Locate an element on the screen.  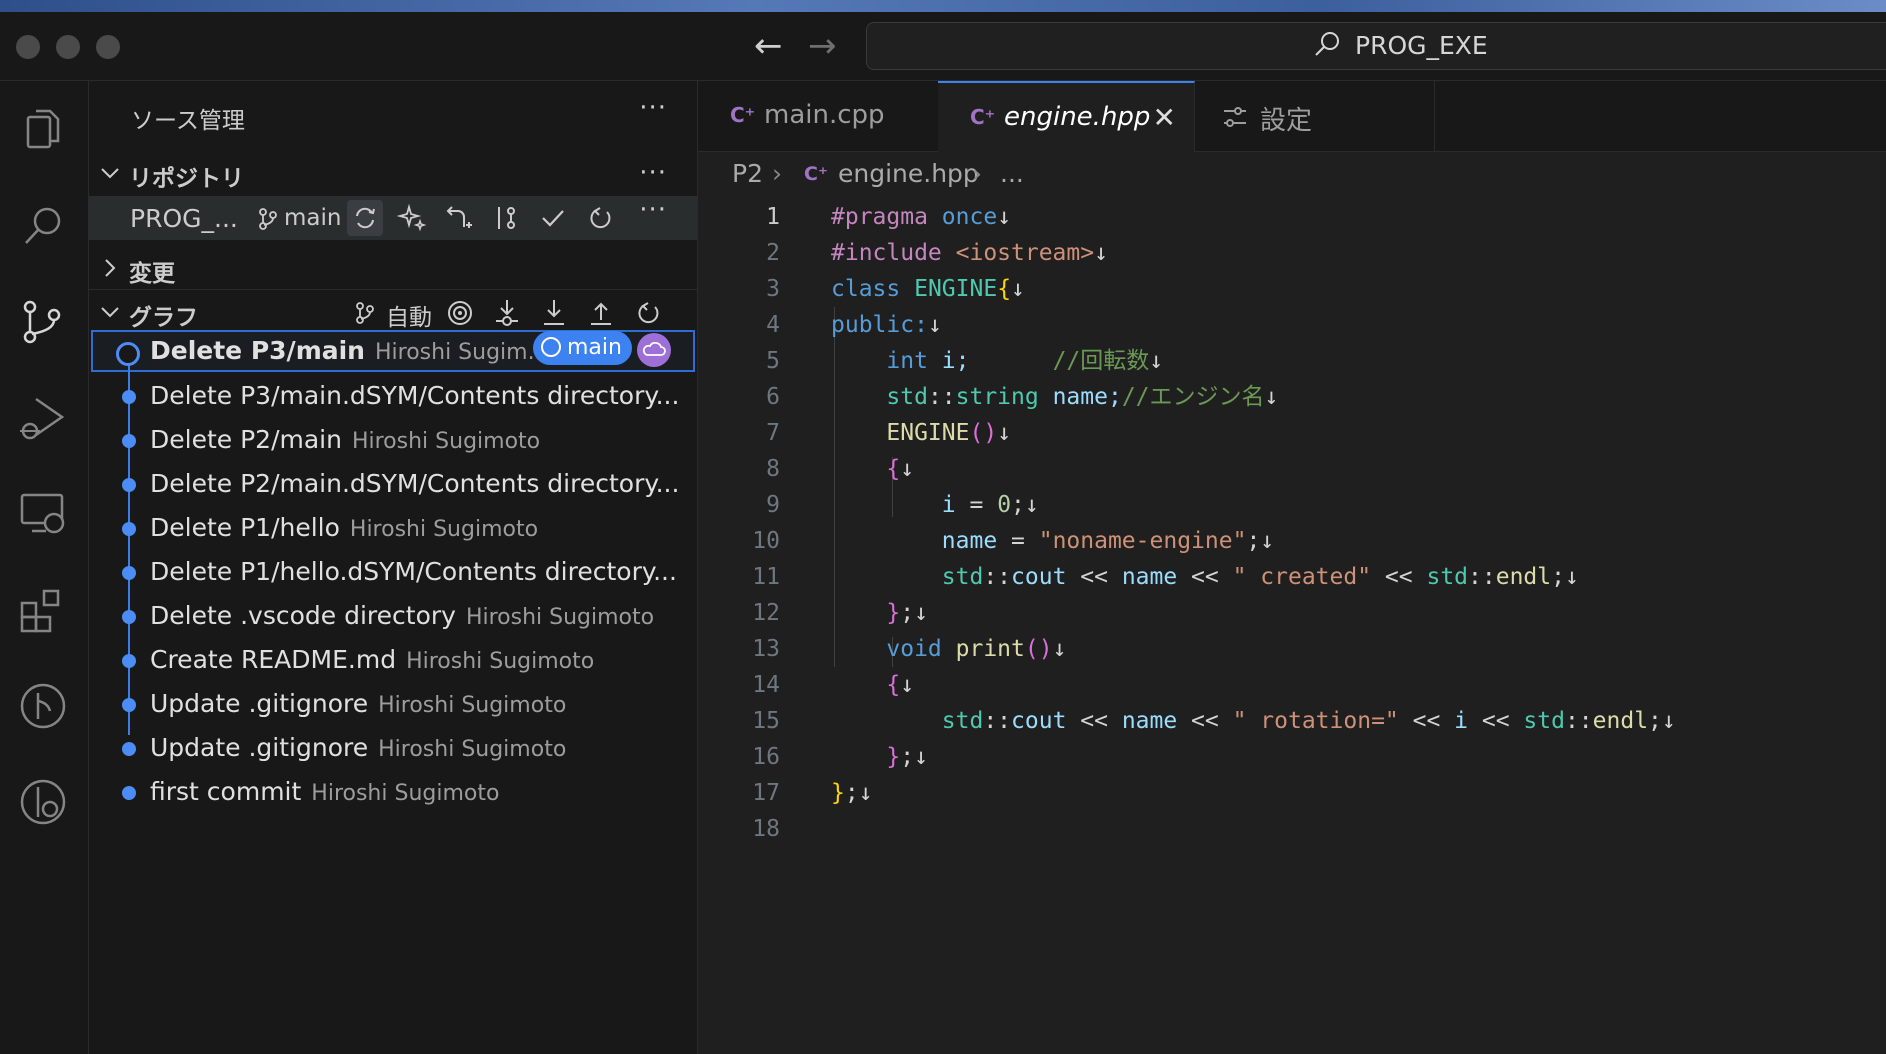
graph-section-header: グラフ 自動 is located at coordinates (393, 313).